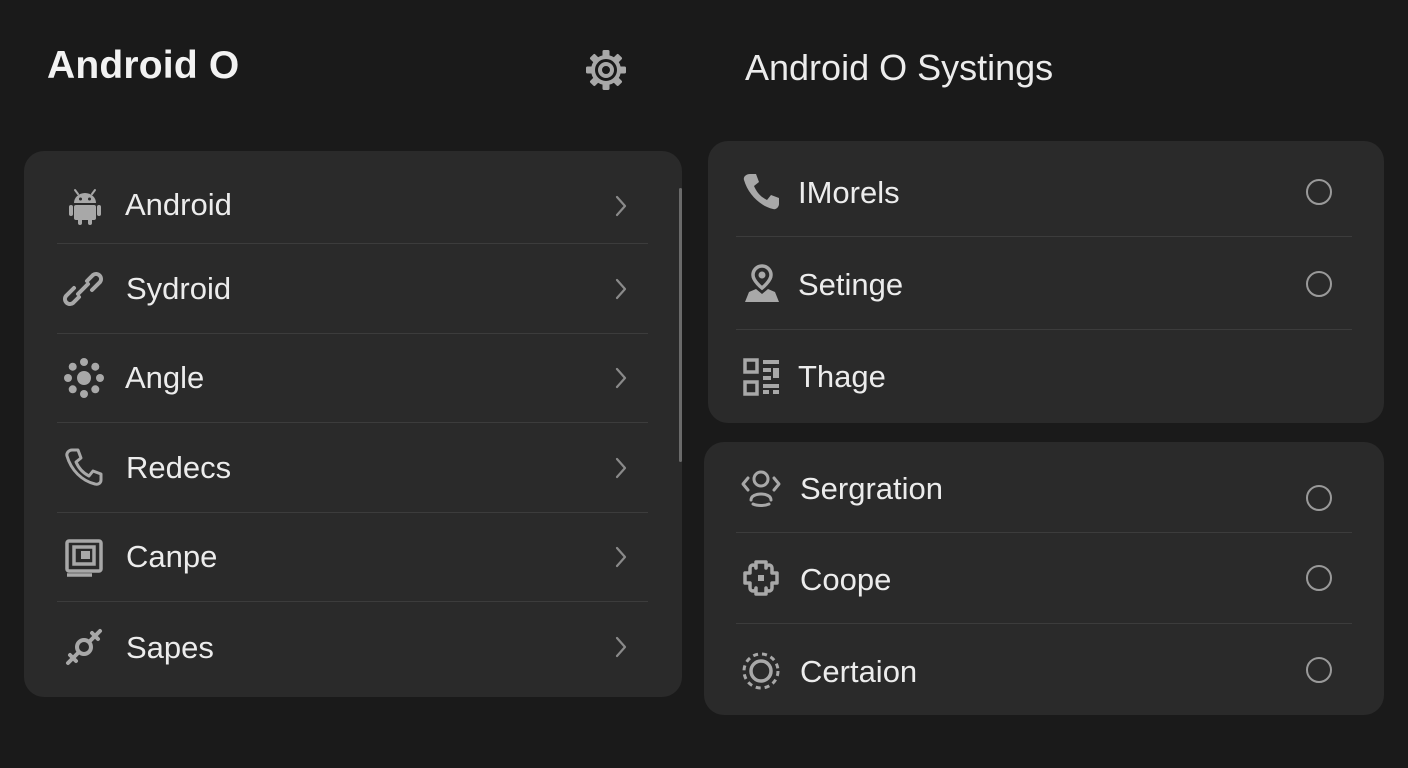  Describe the element at coordinates (1046, 192) in the screenshot. I see `list-item-imorels: IMorels` at that location.